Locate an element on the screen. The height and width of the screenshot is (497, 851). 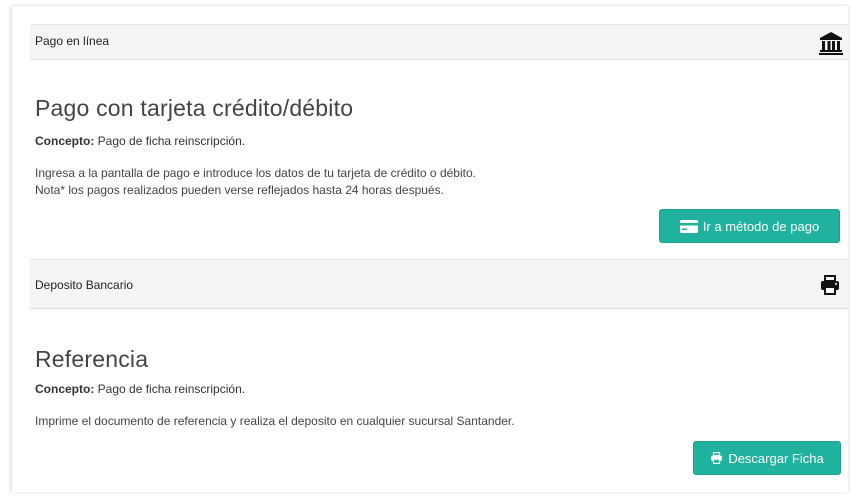
online-payment-heading-label: Pago en línea is located at coordinates (72, 41).